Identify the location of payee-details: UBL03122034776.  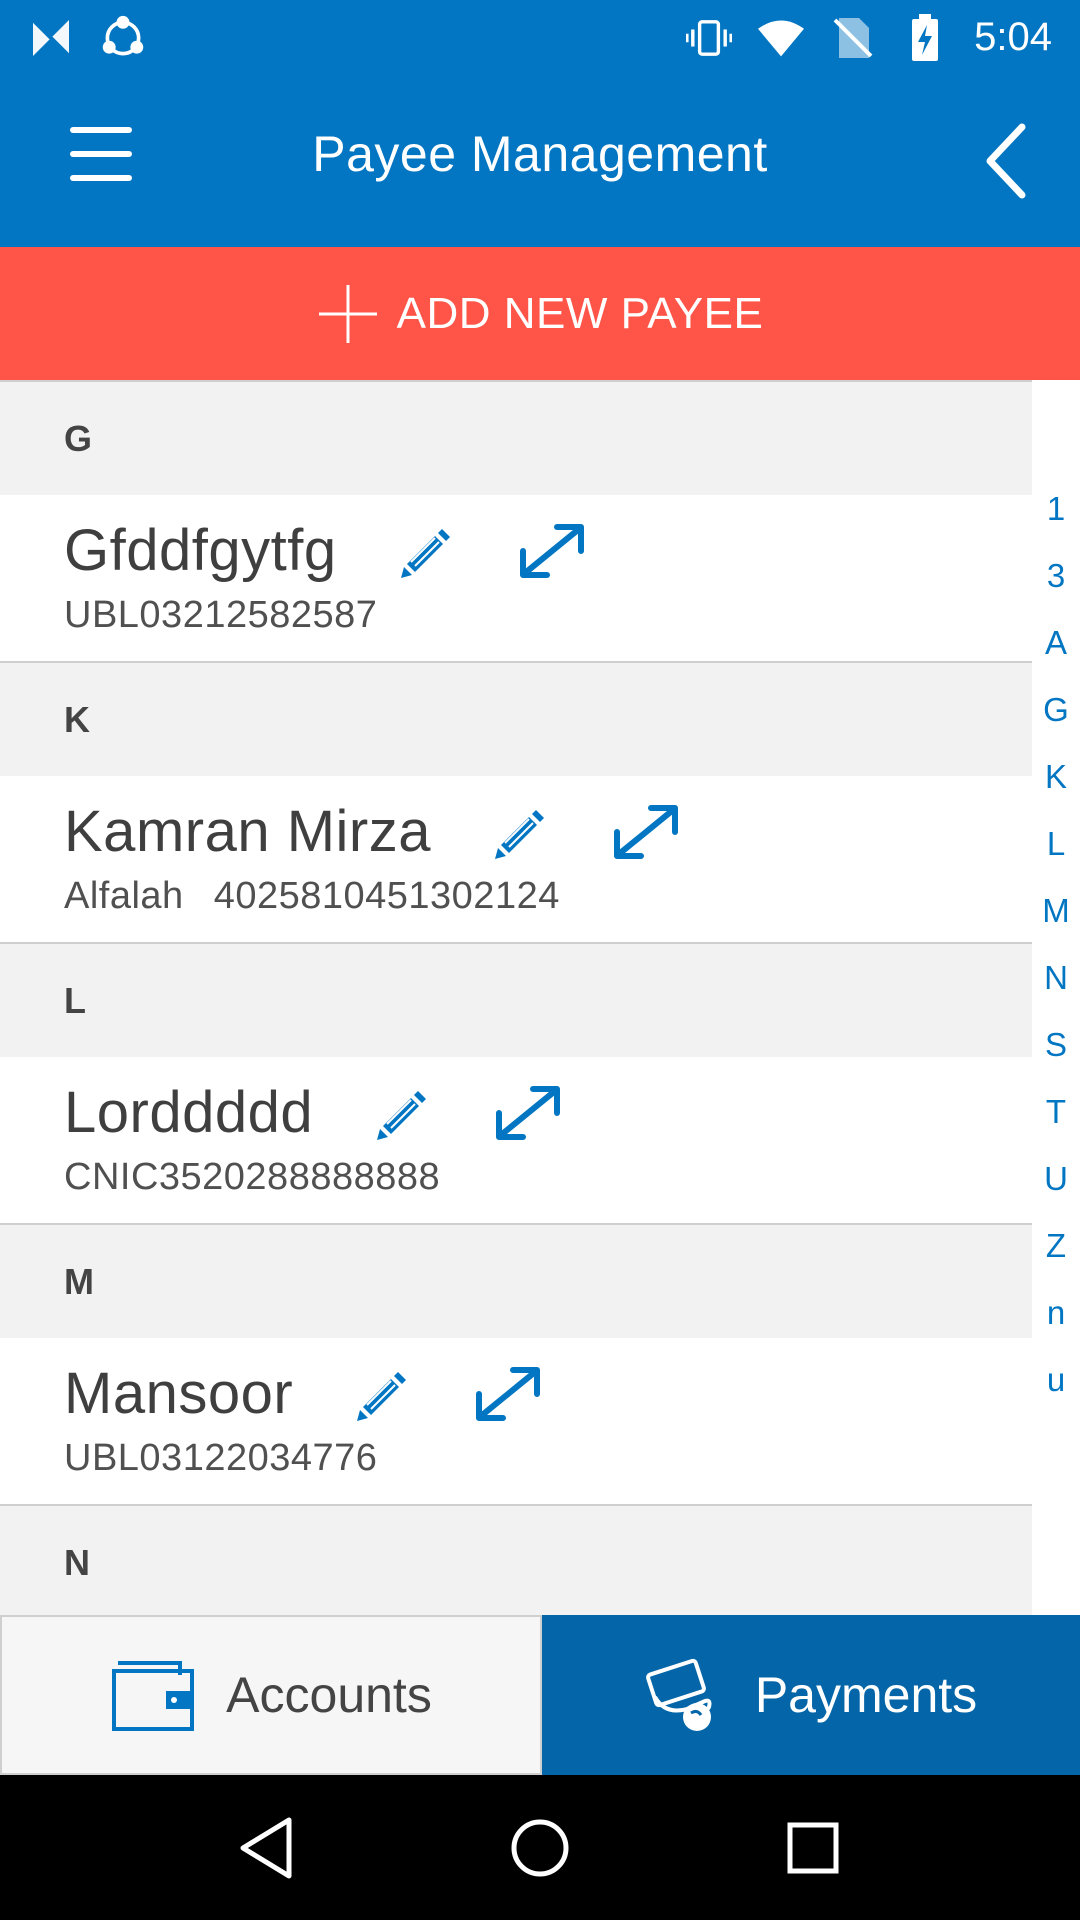
(548, 1458).